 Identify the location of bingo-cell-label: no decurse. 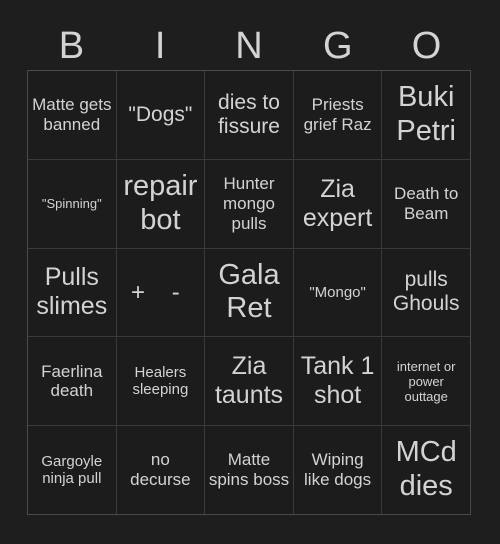
(160, 470).